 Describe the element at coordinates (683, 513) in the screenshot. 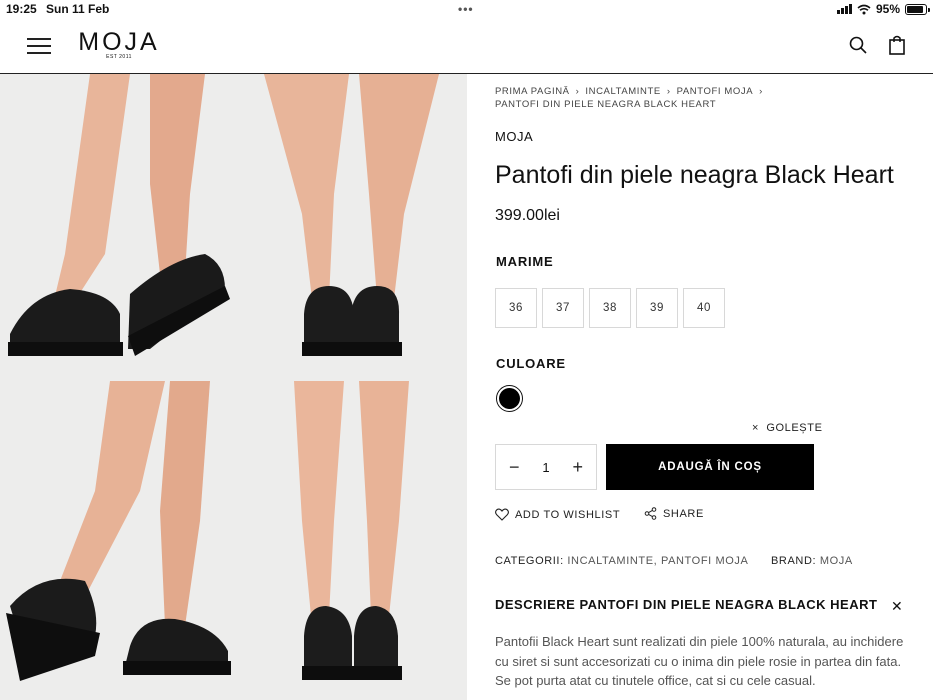

I see `share-label: SHARE` at that location.